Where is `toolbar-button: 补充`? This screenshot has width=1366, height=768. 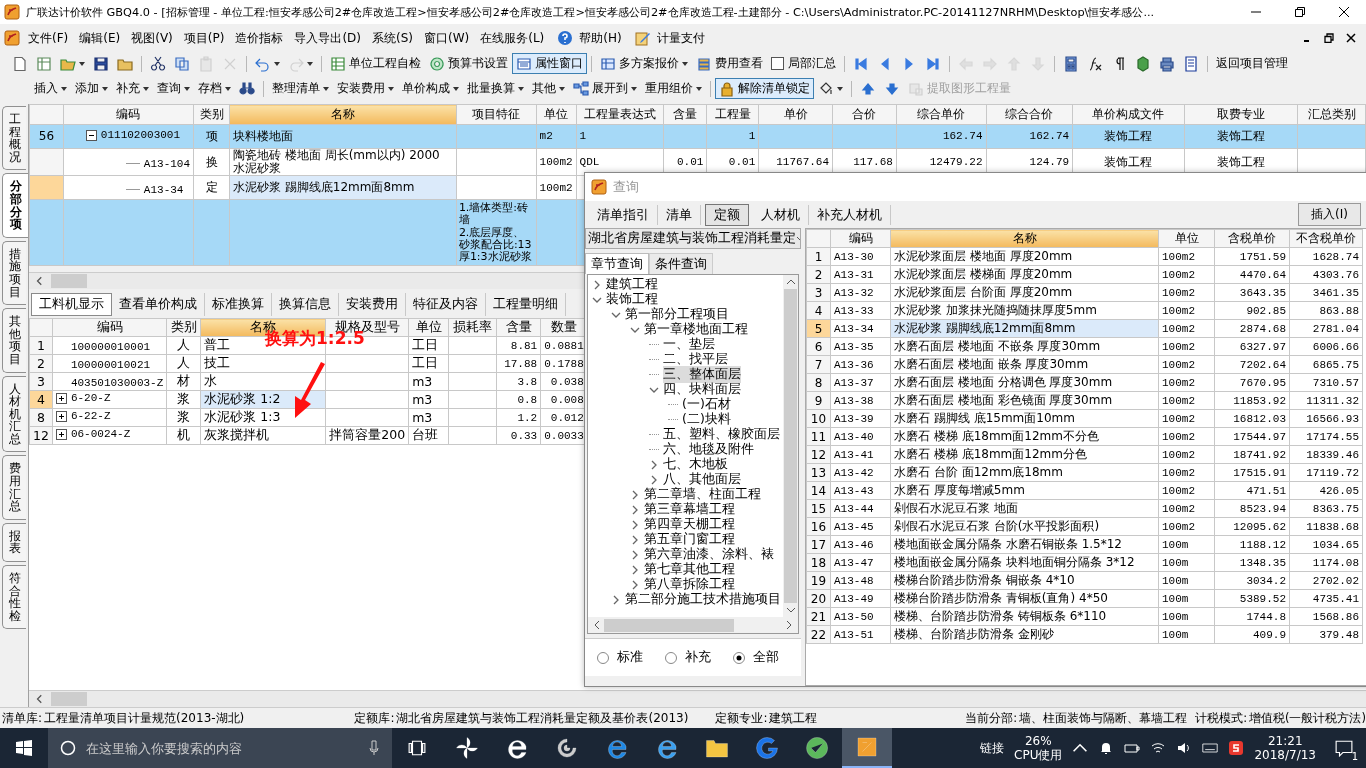
toolbar-button: 补充 is located at coordinates (132, 88).